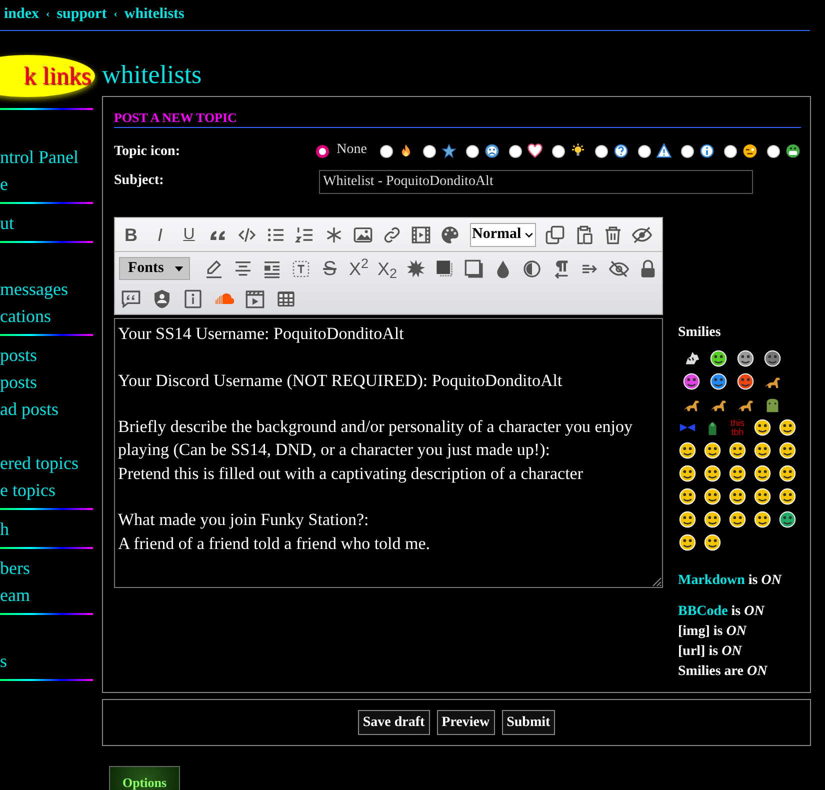 Image resolution: width=825 pixels, height=790 pixels. What do you see at coordinates (46, 463) in the screenshot?
I see `sidebar-link: ered topics` at bounding box center [46, 463].